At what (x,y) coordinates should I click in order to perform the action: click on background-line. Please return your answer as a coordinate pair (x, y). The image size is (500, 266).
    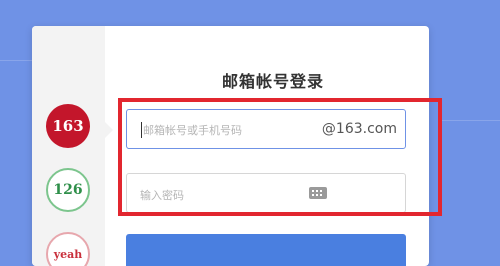
    Looking at the image, I should click on (470, 120).